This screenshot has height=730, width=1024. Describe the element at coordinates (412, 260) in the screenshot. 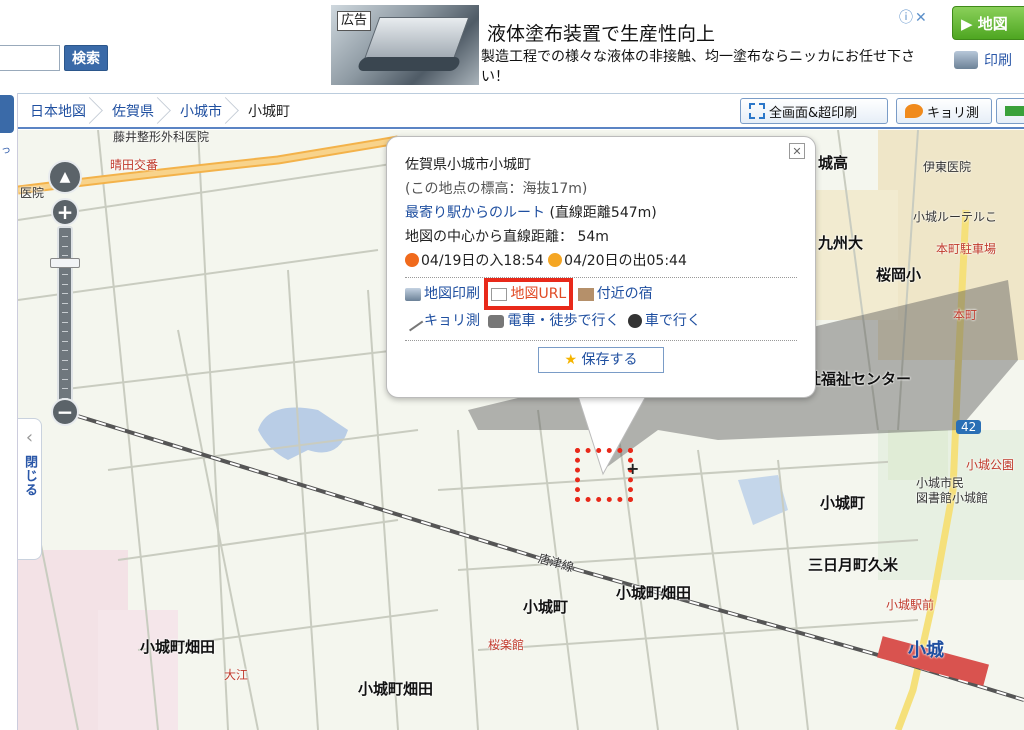

I see `sunset-icon` at that location.